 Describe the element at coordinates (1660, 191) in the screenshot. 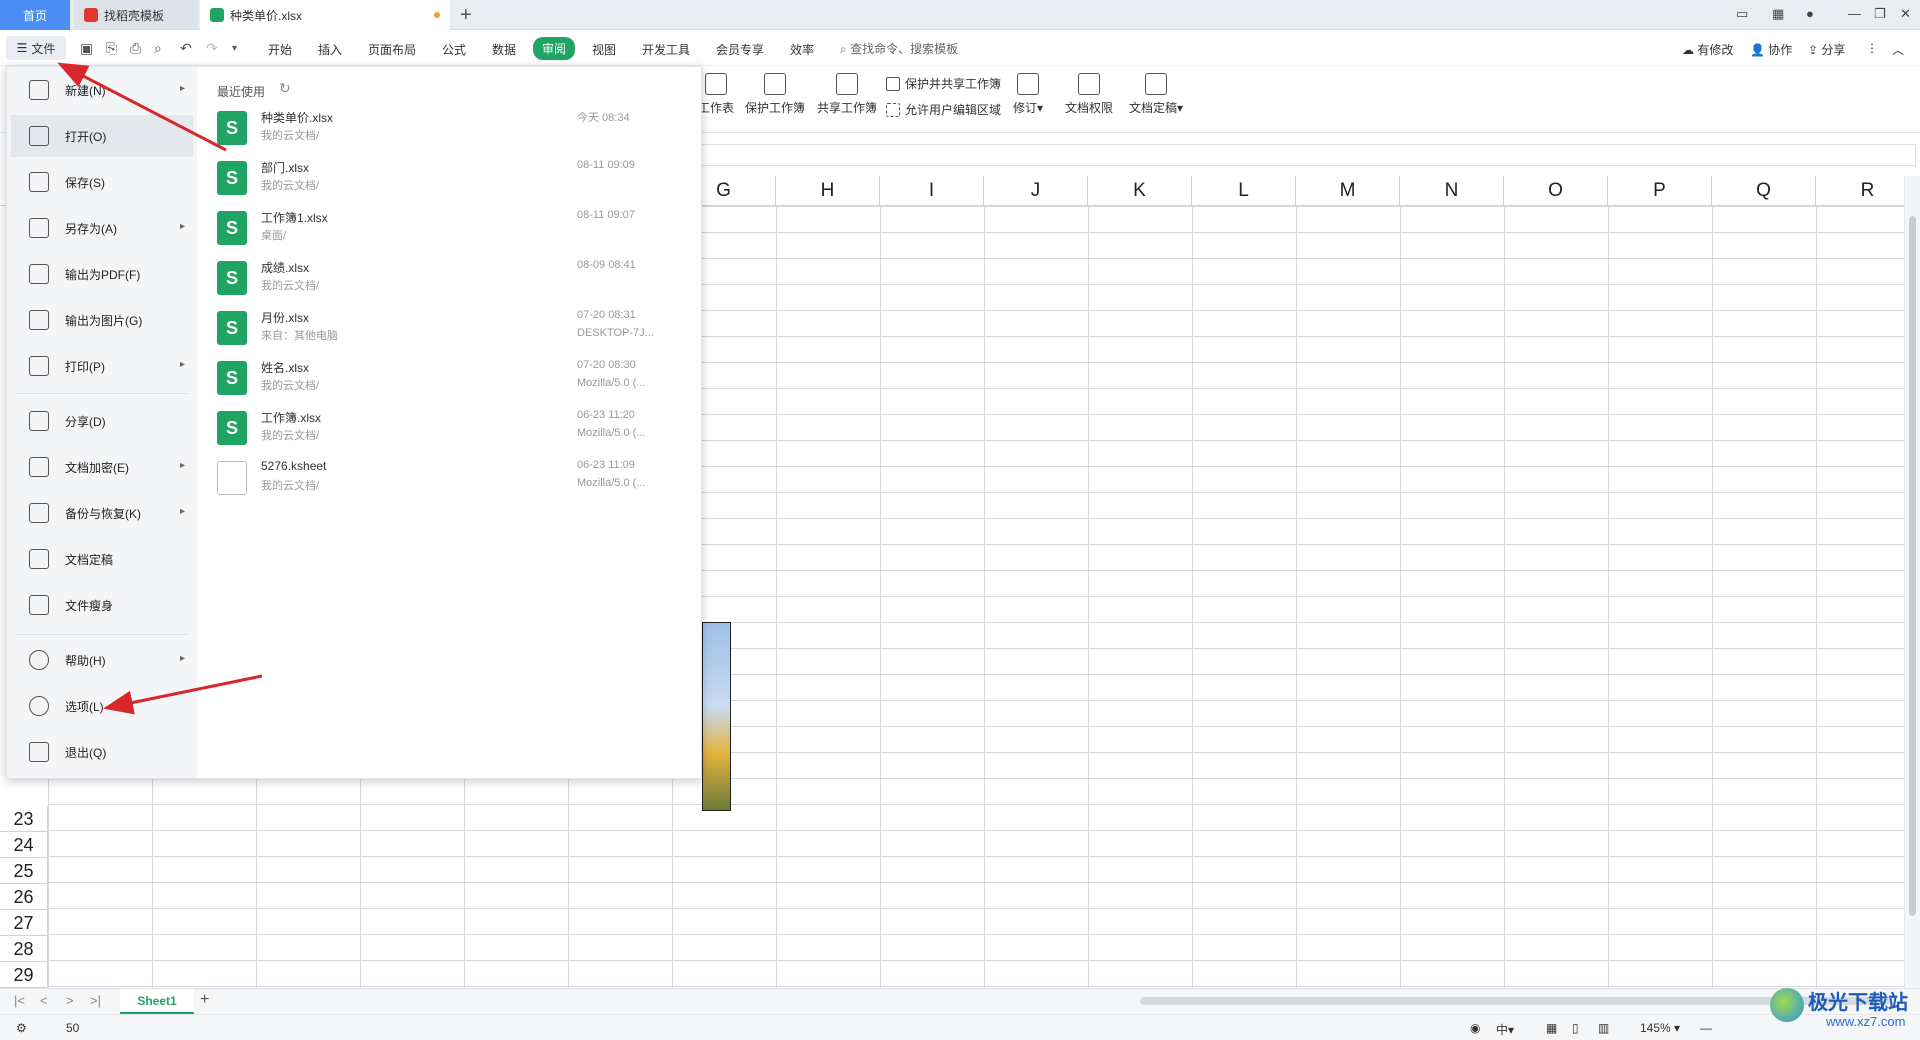

I see `column-header: P` at that location.